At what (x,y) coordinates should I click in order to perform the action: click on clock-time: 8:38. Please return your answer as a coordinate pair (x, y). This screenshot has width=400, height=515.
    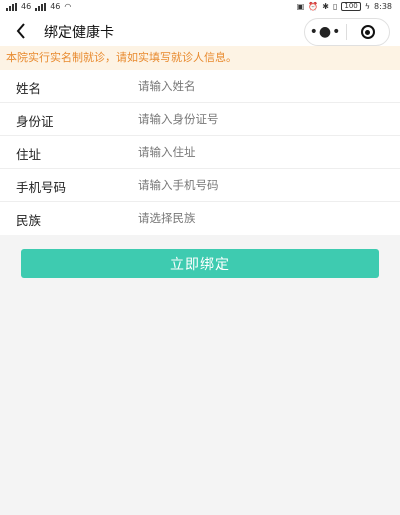
    Looking at the image, I should click on (383, 6).